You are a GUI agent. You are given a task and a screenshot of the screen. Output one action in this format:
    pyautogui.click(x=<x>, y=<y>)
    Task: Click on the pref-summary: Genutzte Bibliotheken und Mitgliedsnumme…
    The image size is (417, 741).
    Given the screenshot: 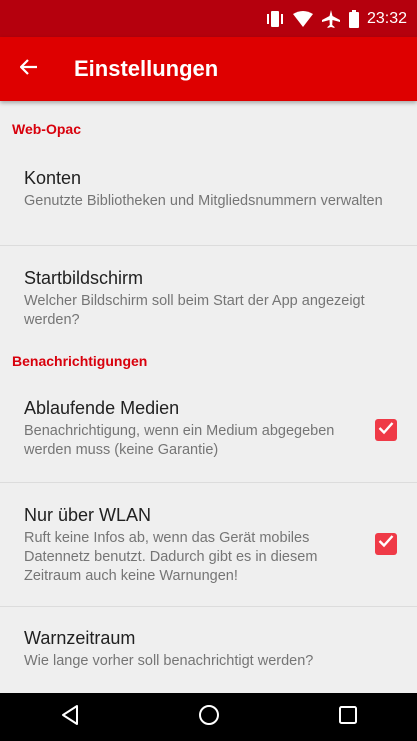 What is the action you would take?
    pyautogui.click(x=203, y=201)
    